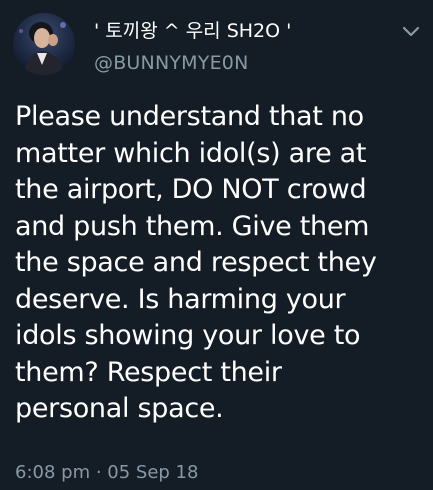 The height and width of the screenshot is (490, 433). I want to click on user-avatar, so click(44, 44).